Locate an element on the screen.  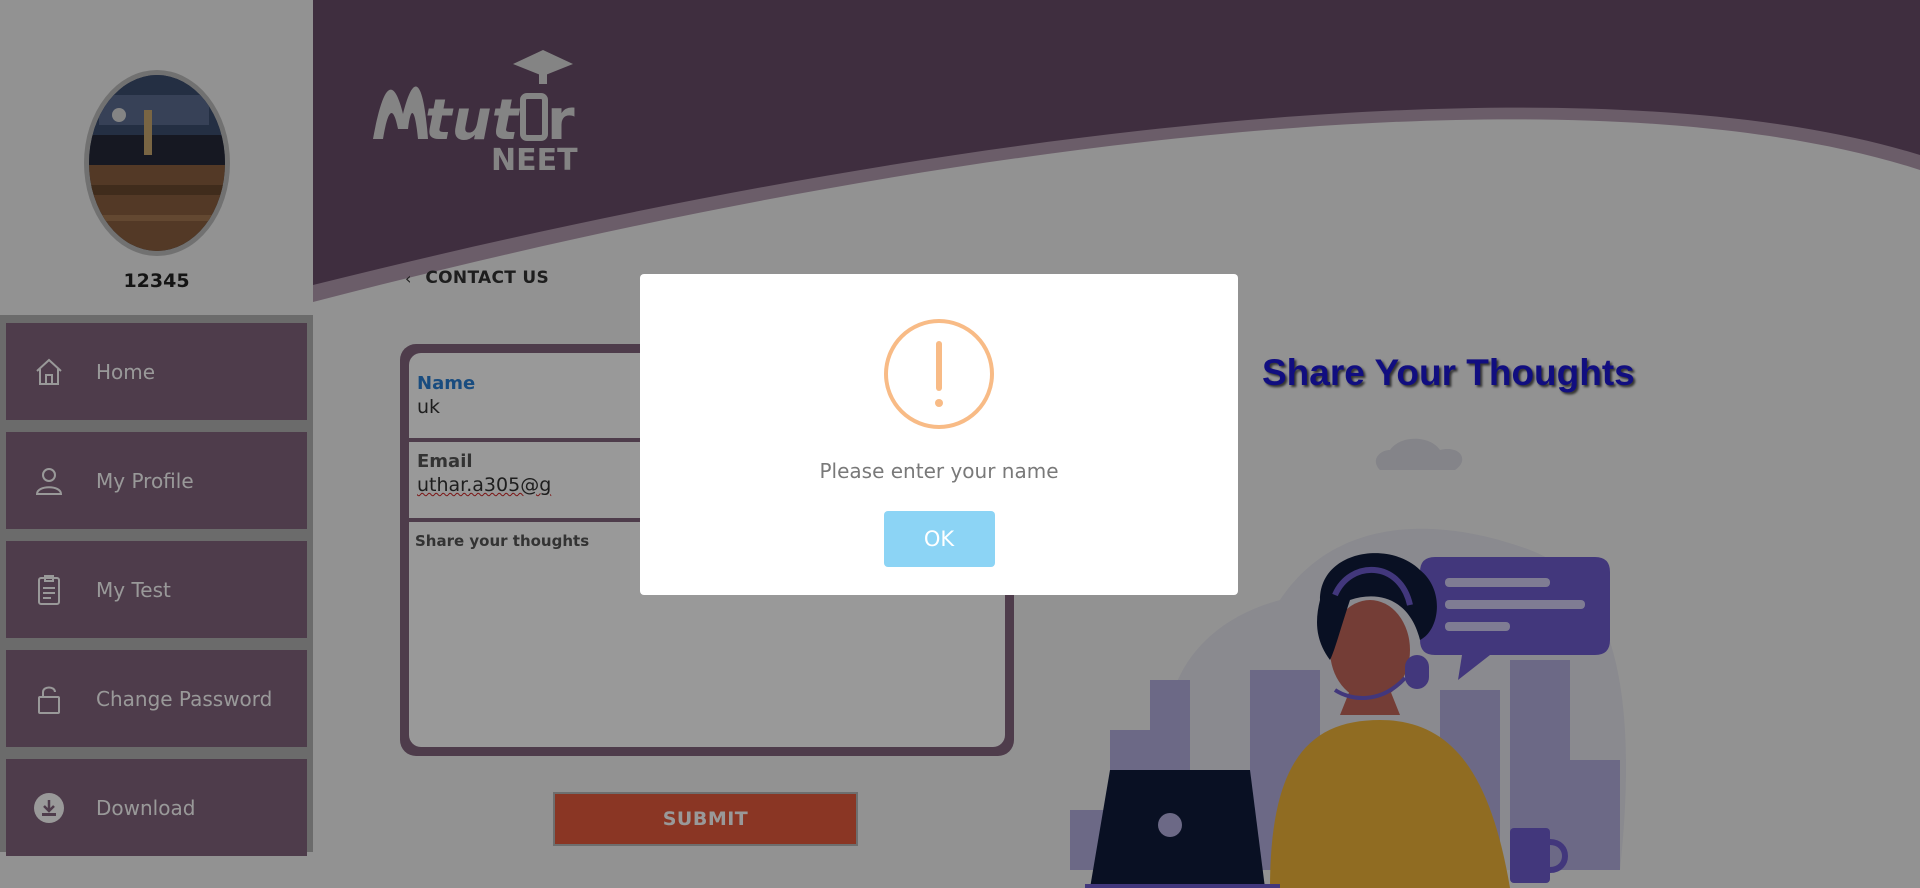
warning-icon is located at coordinates (939, 374).